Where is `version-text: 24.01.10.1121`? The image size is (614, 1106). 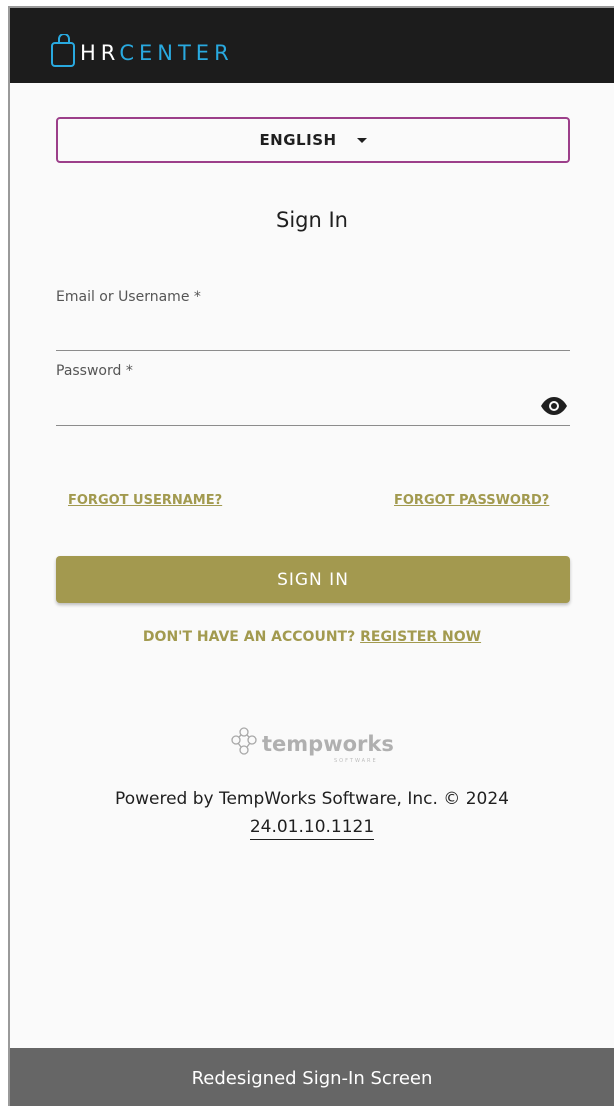 version-text: 24.01.10.1121 is located at coordinates (312, 828).